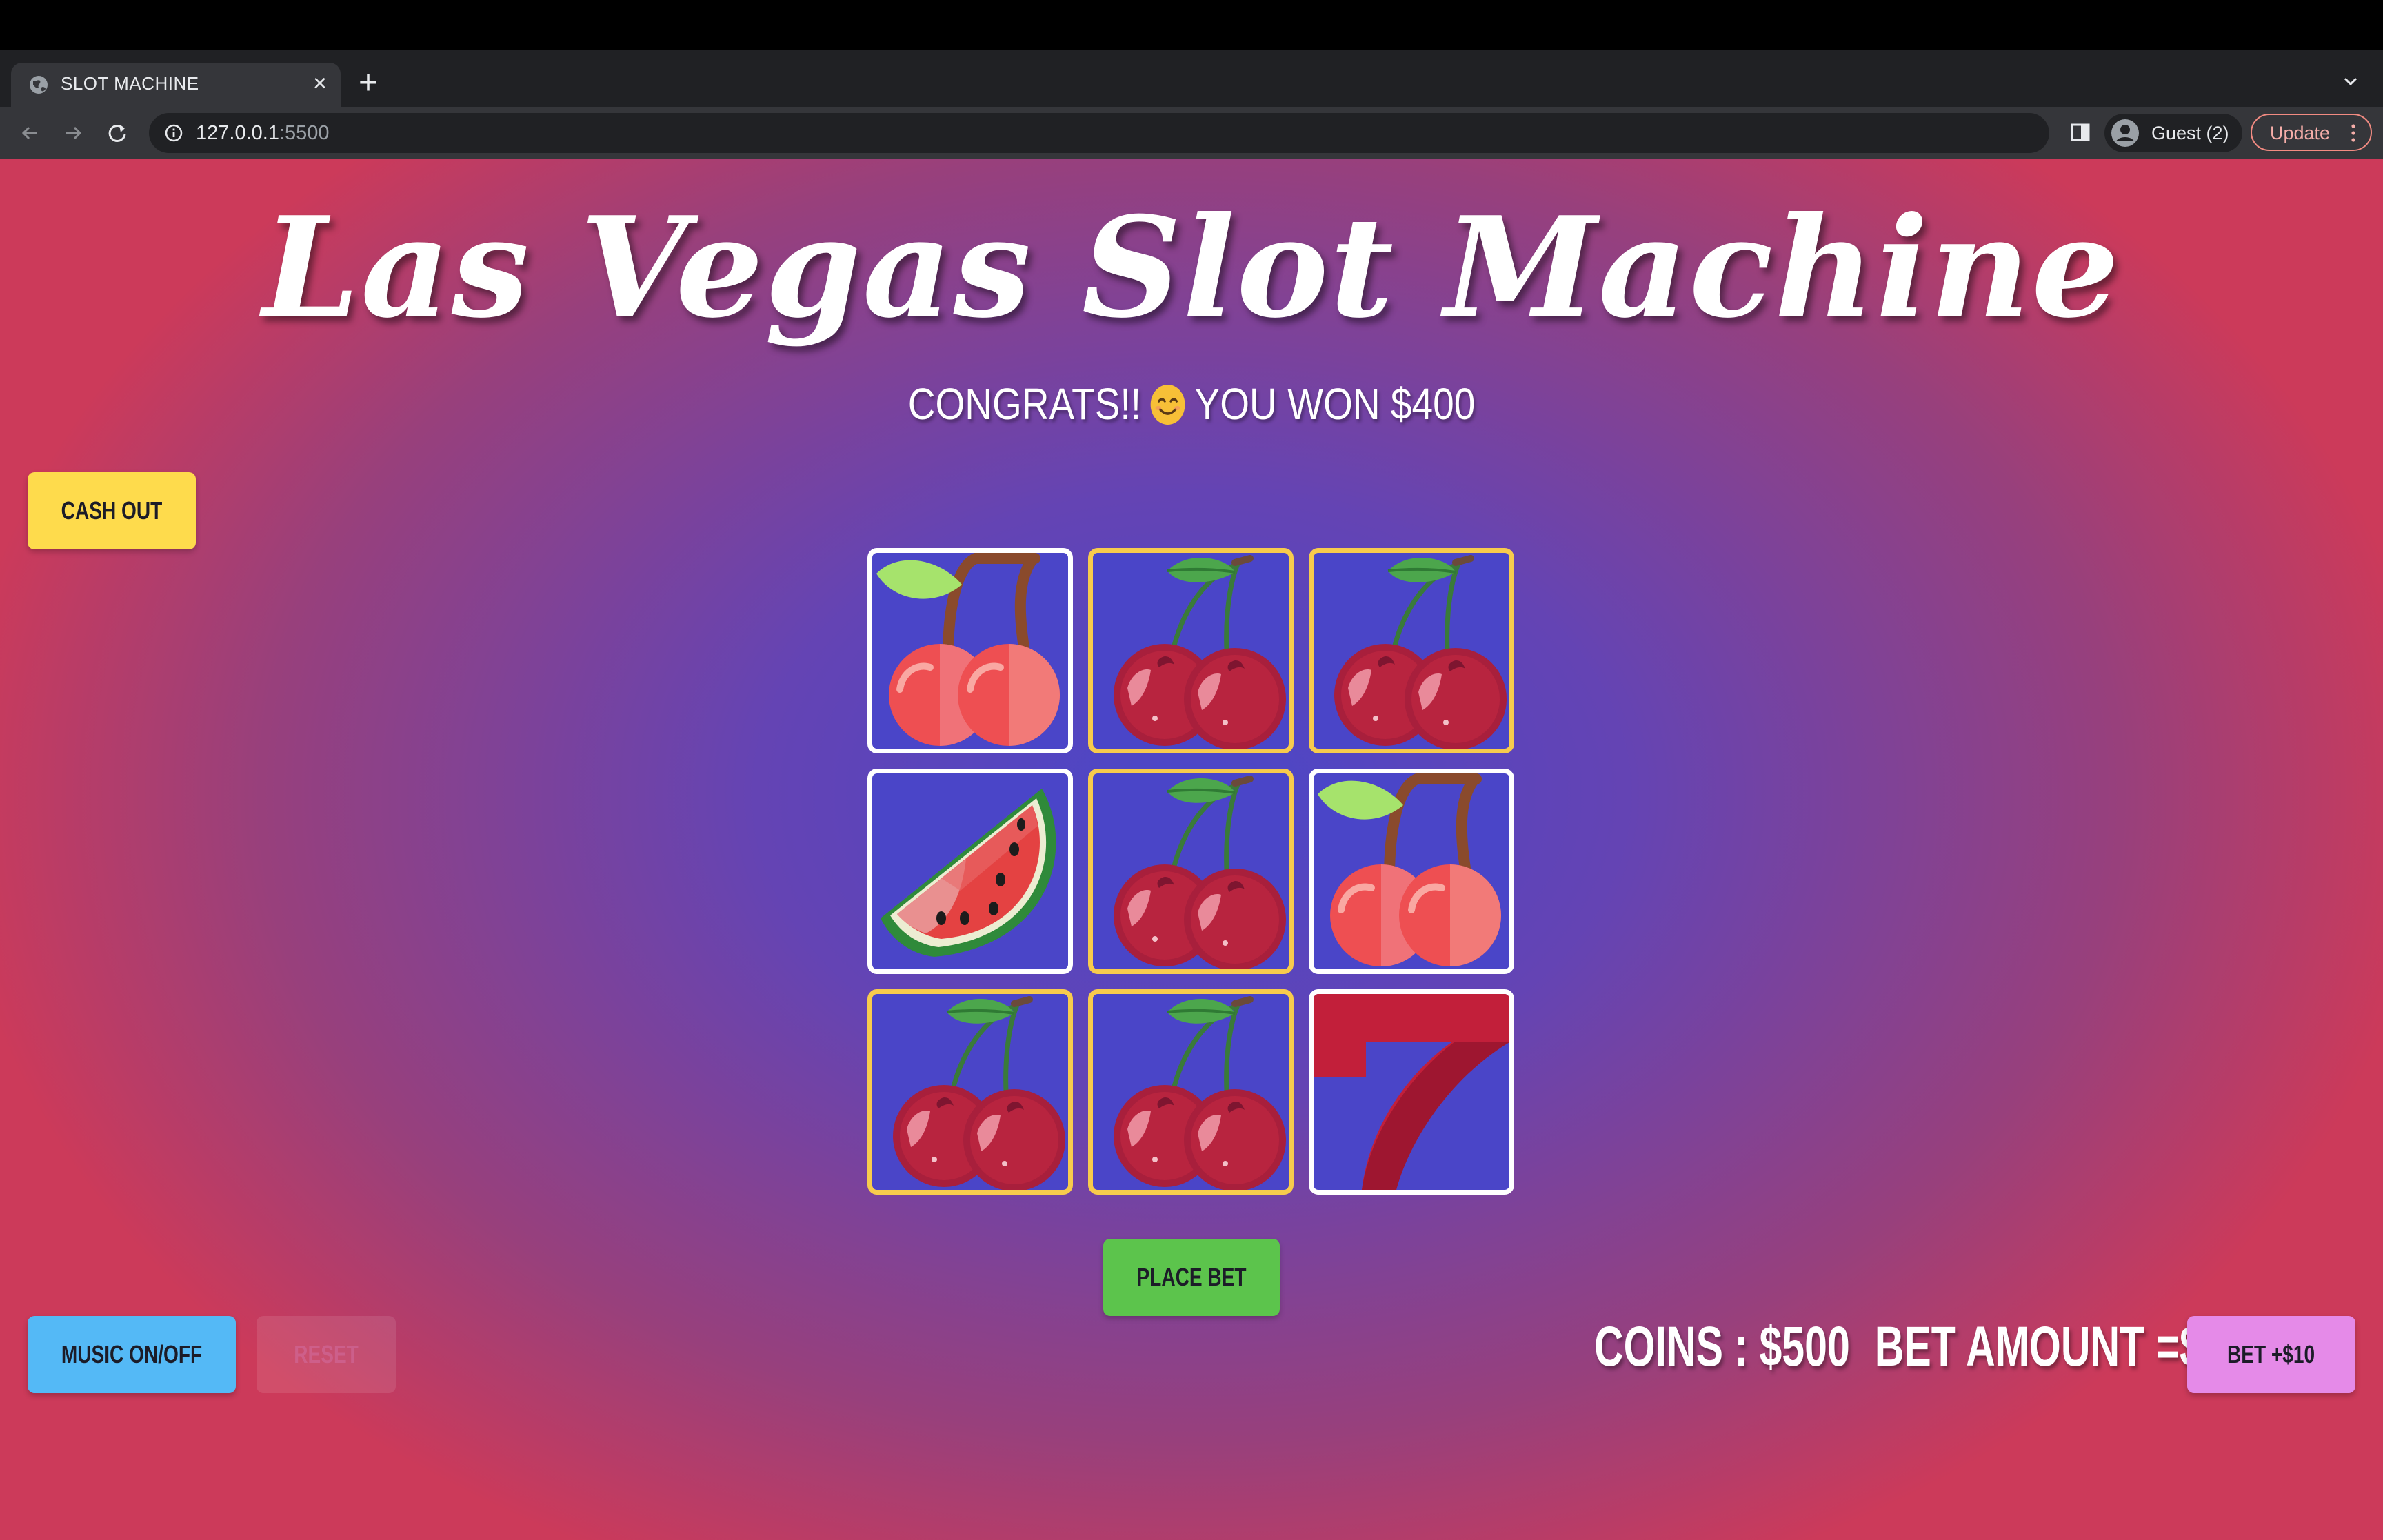 The width and height of the screenshot is (2383, 1540). I want to click on message-prefix: CONGRATS!!, so click(1024, 404).